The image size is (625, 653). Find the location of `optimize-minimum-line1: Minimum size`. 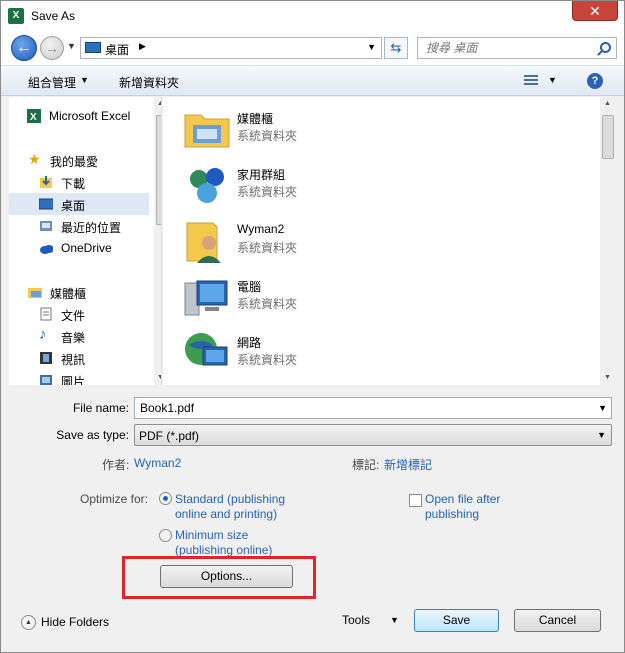

optimize-minimum-line1: Minimum size is located at coordinates (212, 535).